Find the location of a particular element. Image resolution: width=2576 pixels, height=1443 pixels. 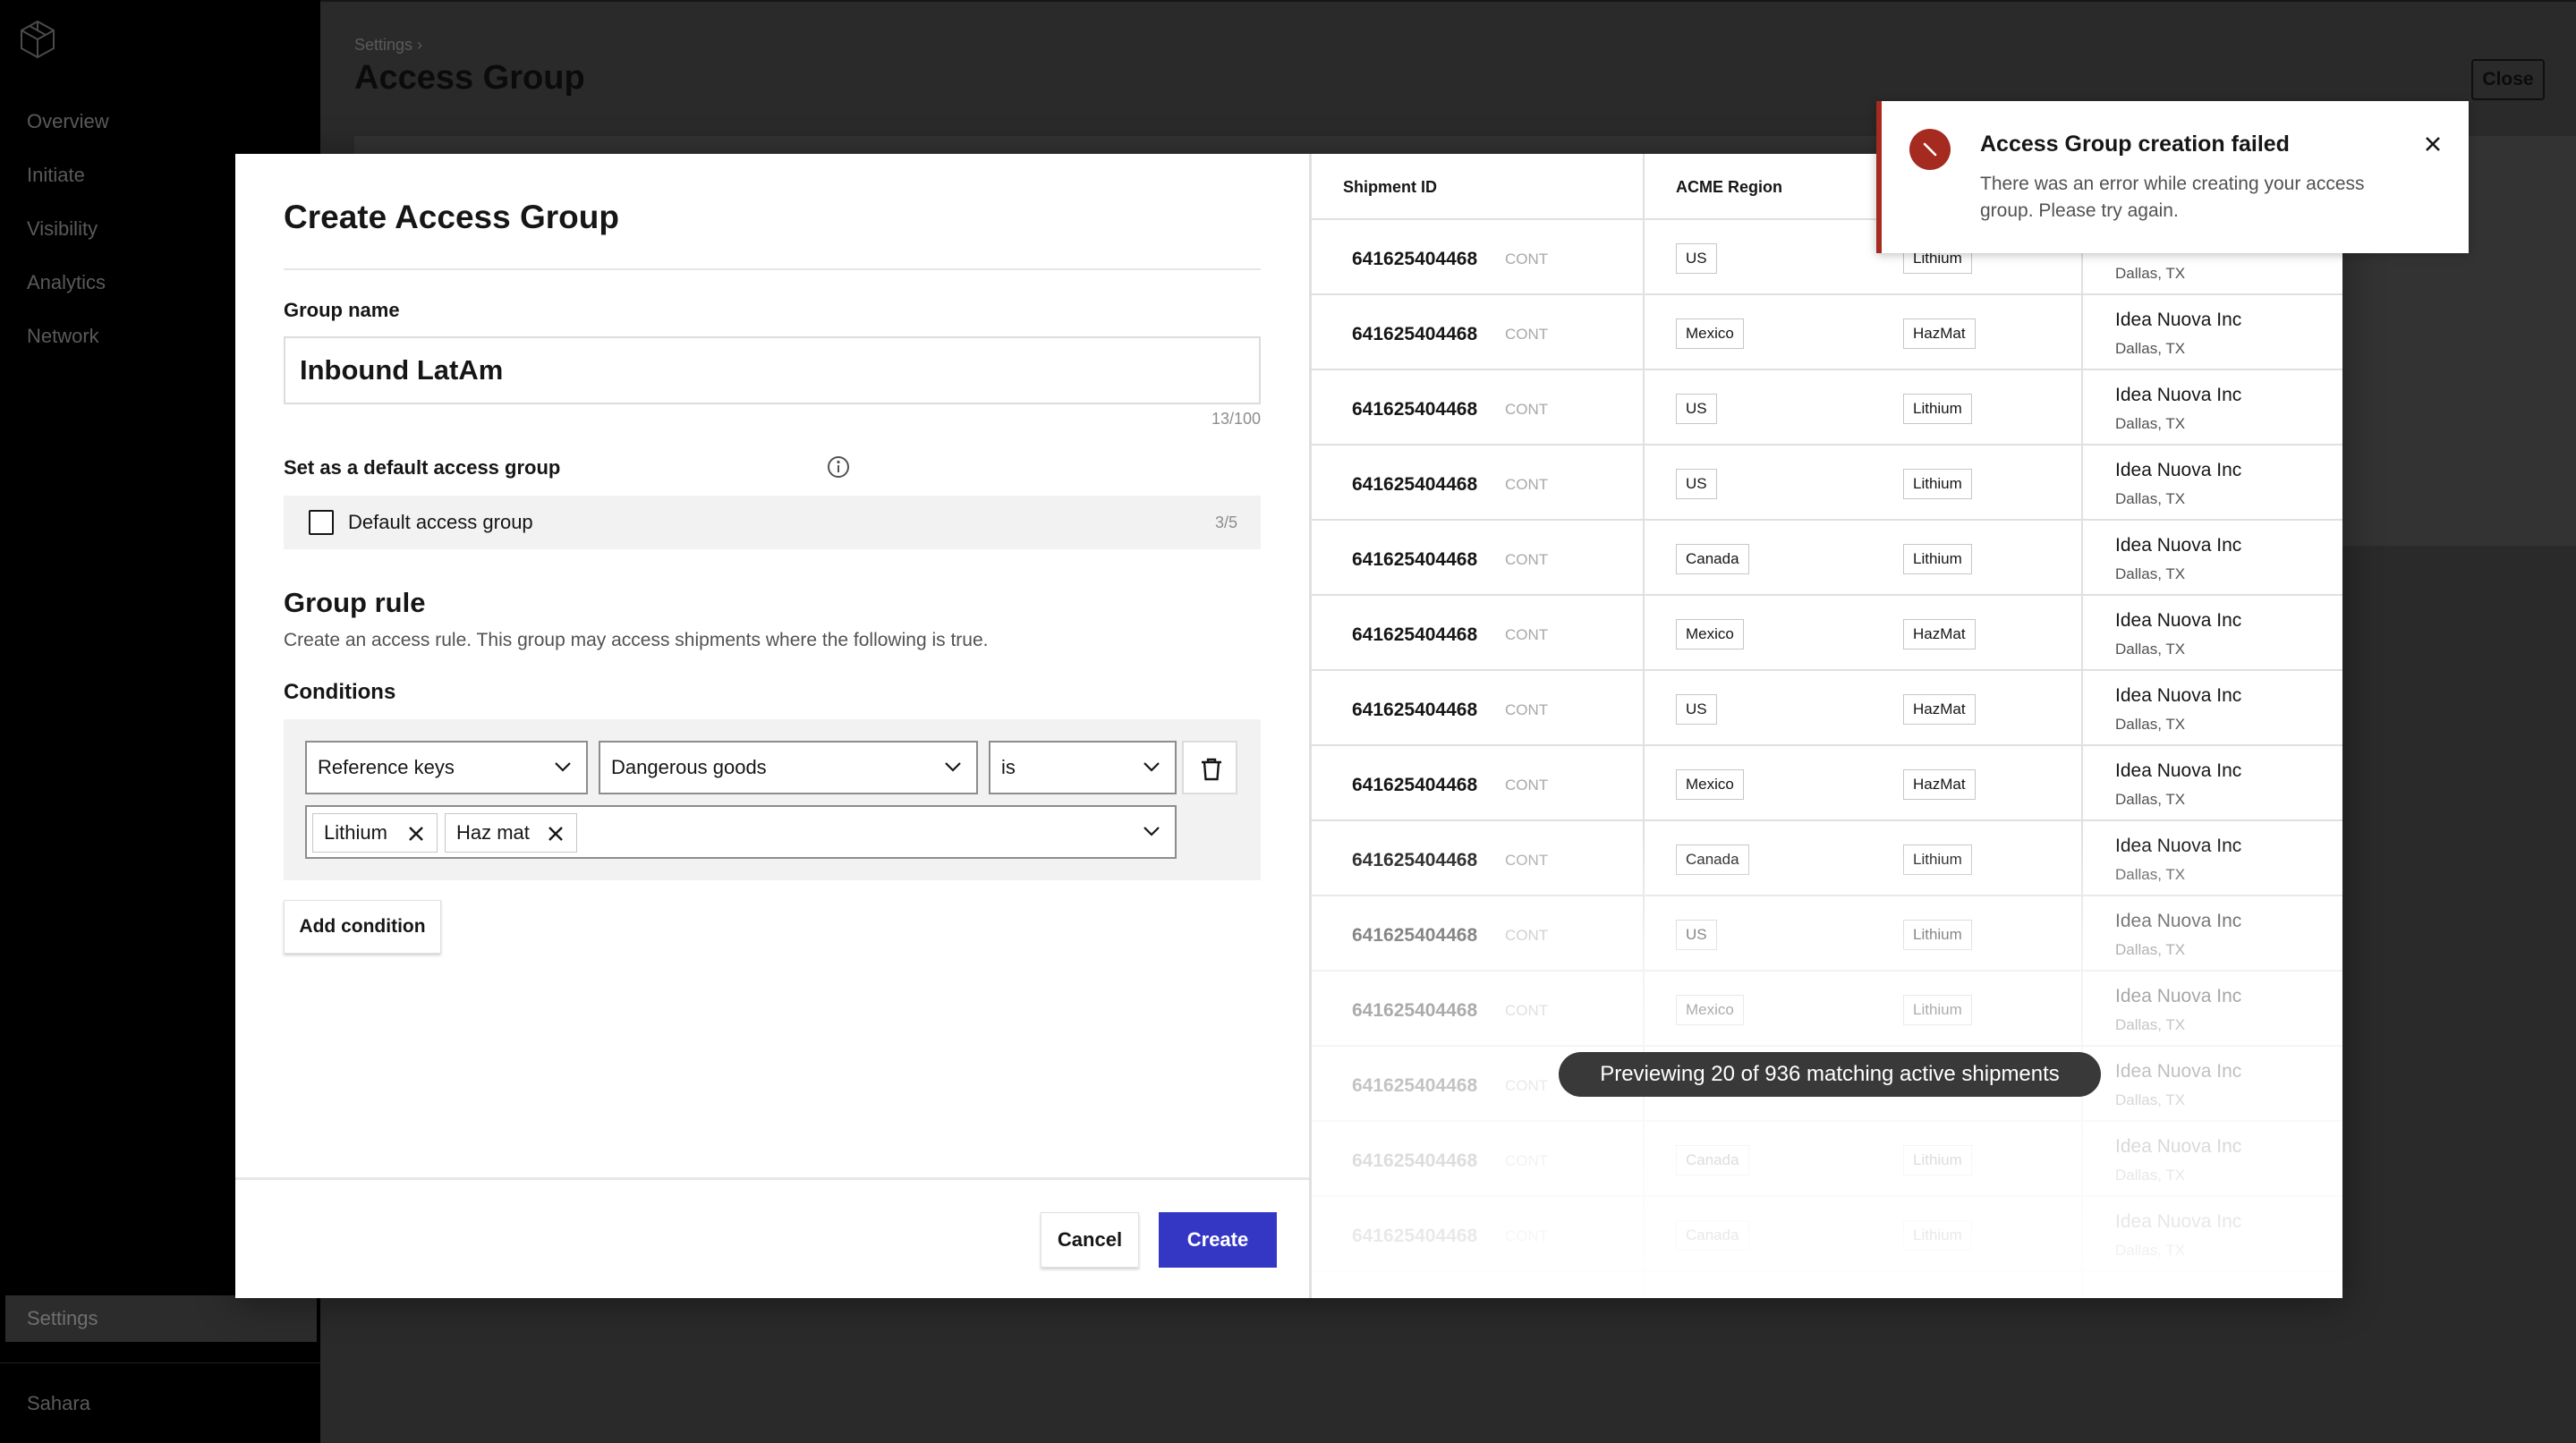

toast-title: Access Group creation failed is located at coordinates (2135, 144).